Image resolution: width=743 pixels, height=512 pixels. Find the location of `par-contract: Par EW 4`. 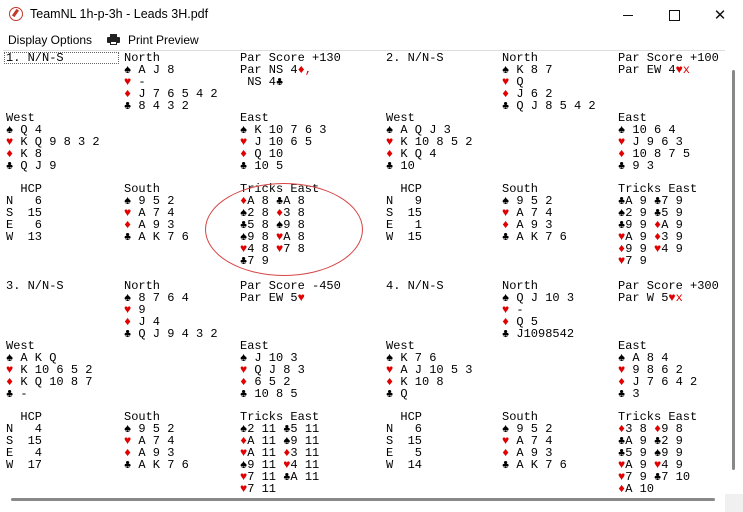

par-contract: Par EW 4 is located at coordinates (647, 70).